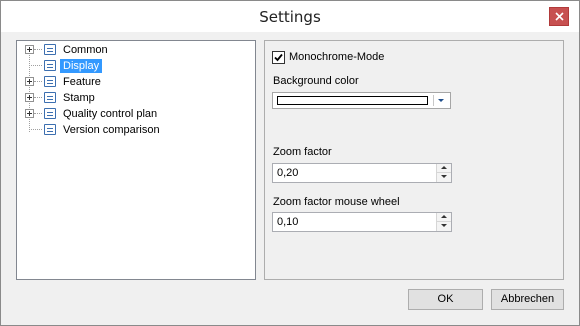 Image resolution: width=580 pixels, height=326 pixels. Describe the element at coordinates (527, 299) in the screenshot. I see `cancel-button: Abbrechen` at that location.